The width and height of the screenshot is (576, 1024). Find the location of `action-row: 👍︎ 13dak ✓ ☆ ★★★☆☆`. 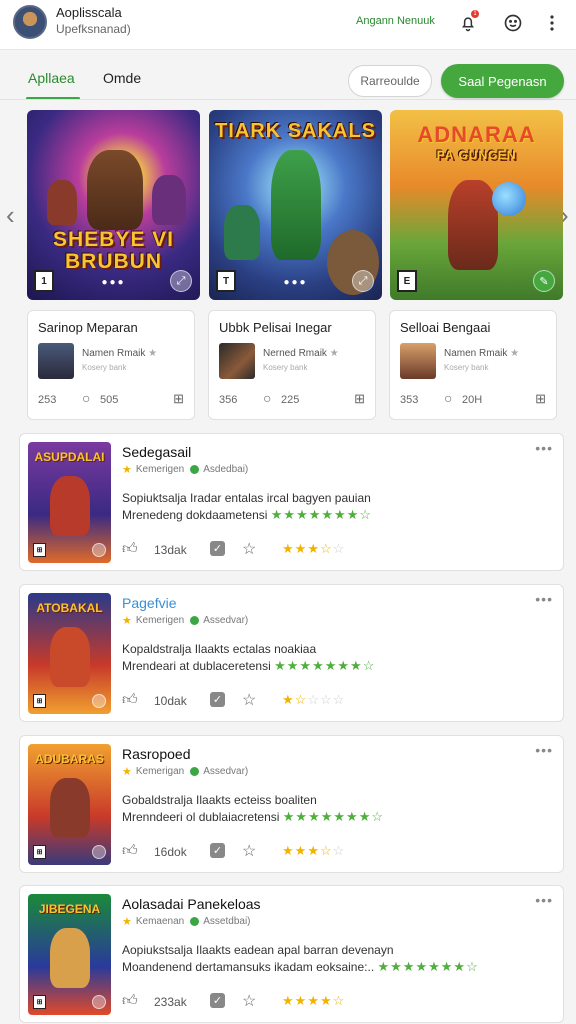

action-row: 👍︎ 13dak ✓ ☆ ★★★☆☆ is located at coordinates (342, 550).